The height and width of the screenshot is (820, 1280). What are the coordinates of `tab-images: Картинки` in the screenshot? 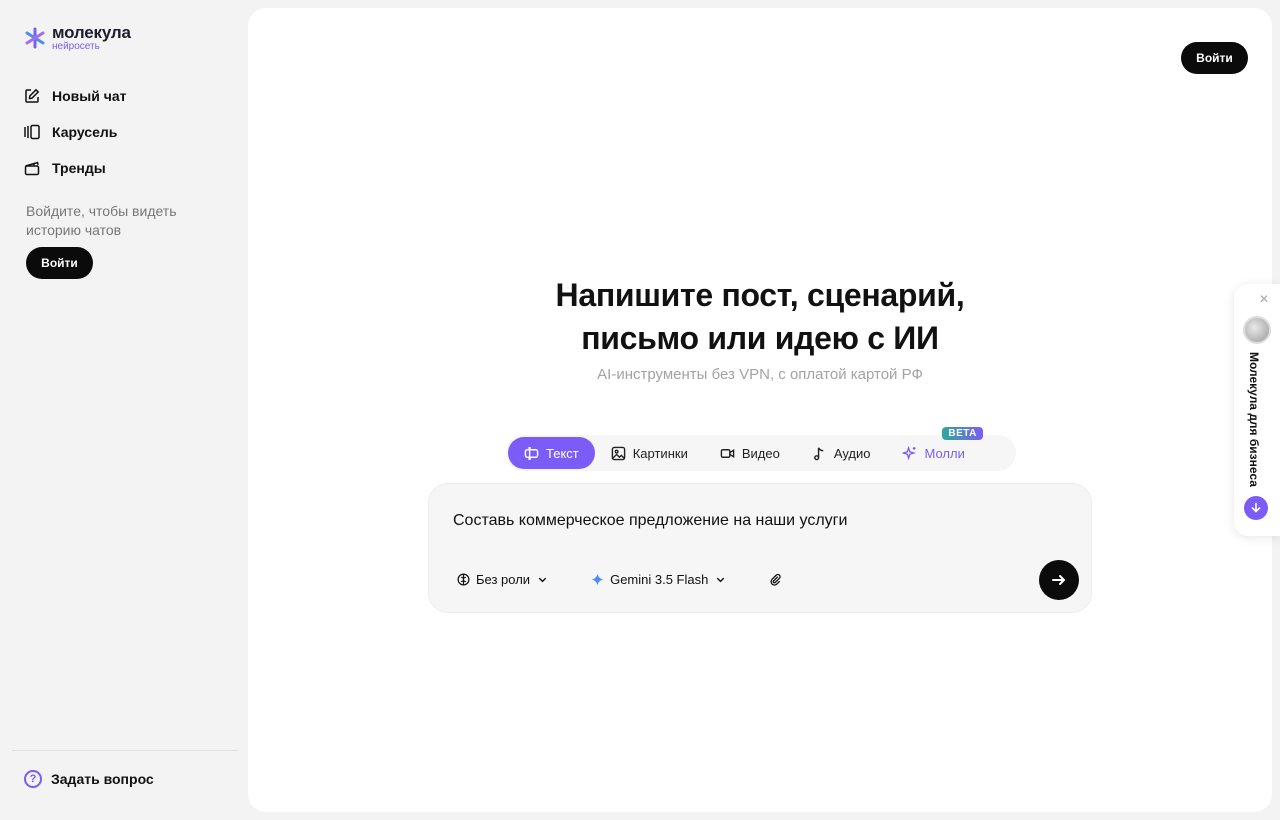 It's located at (649, 453).